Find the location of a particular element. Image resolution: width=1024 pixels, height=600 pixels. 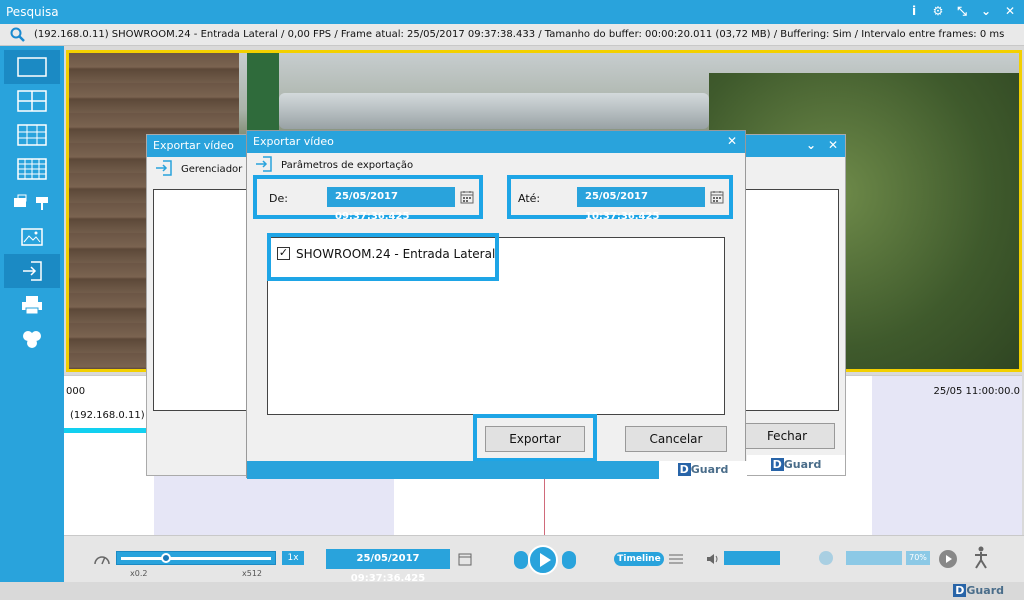

speed-min-label: x0.2 is located at coordinates (139, 573).